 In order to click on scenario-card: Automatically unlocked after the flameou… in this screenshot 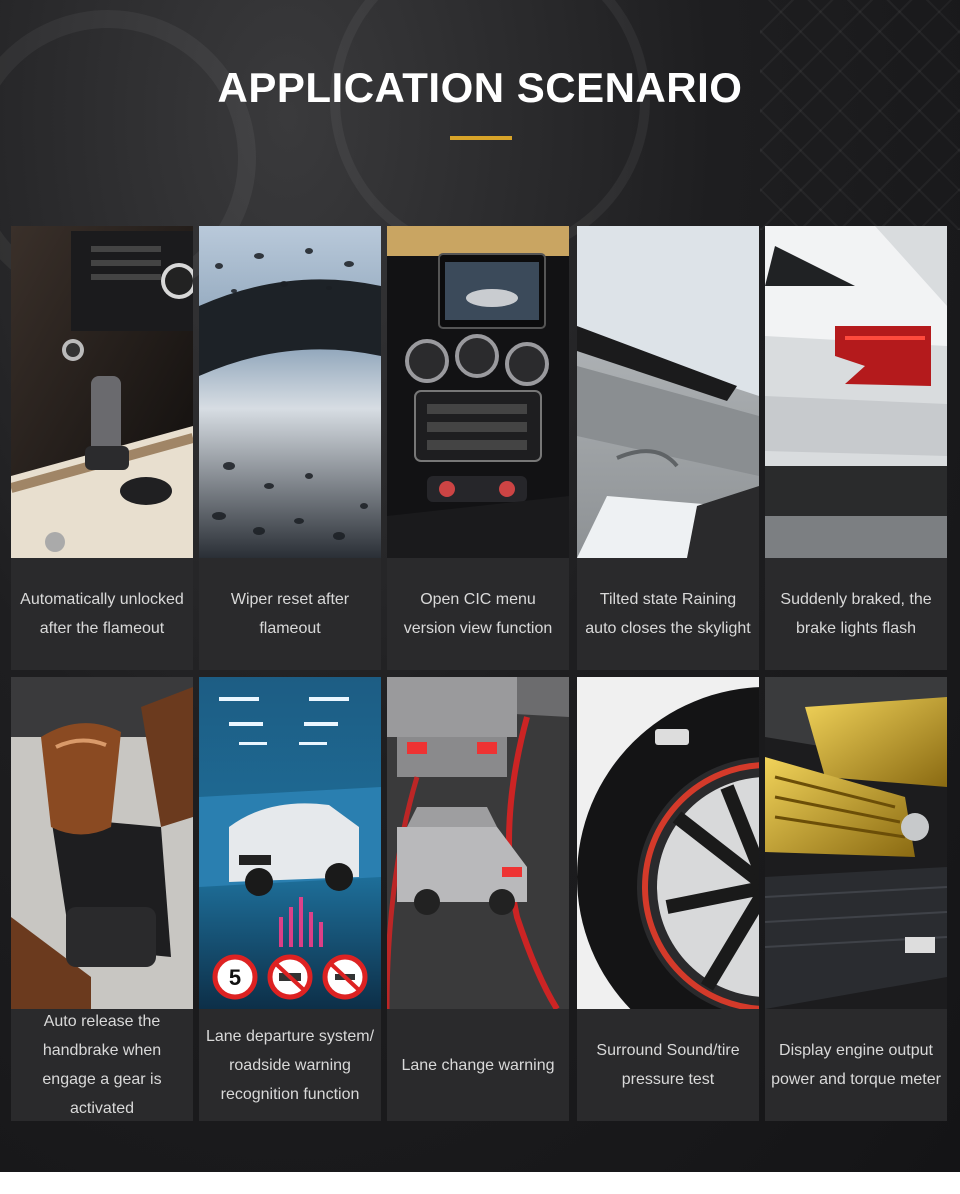, I will do `click(102, 448)`.